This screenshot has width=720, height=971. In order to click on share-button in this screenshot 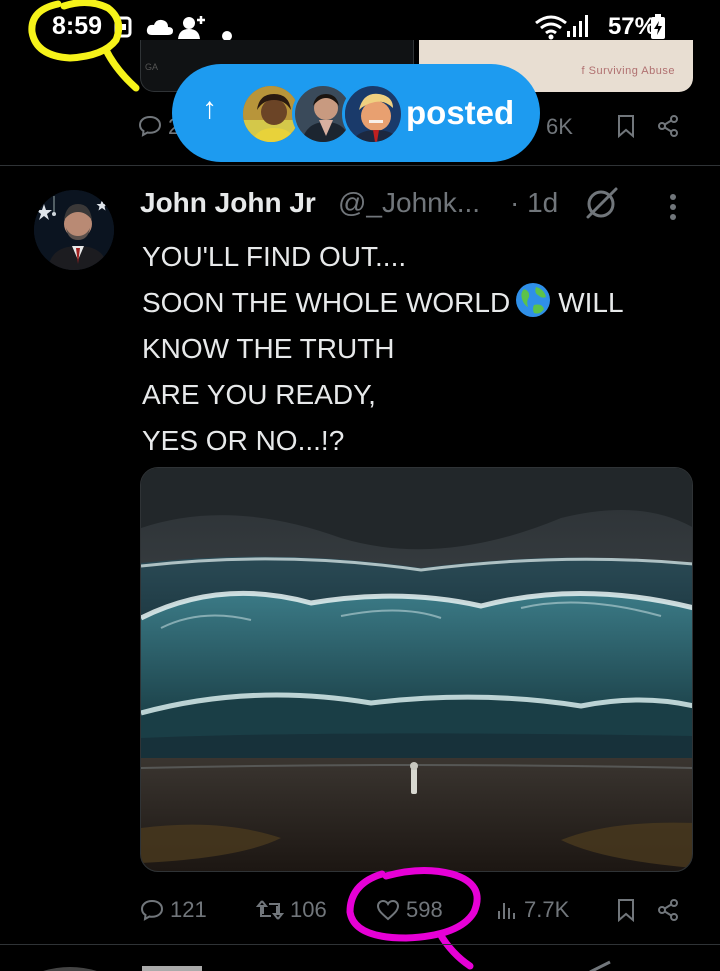, I will do `click(671, 910)`.